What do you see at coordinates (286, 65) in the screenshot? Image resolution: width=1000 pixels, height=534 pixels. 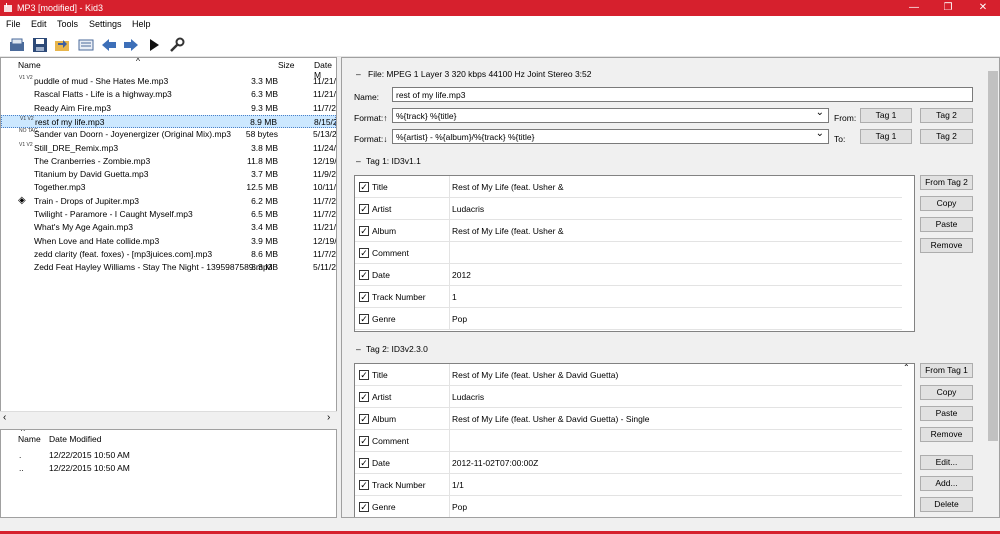 I see `column-size: Size` at bounding box center [286, 65].